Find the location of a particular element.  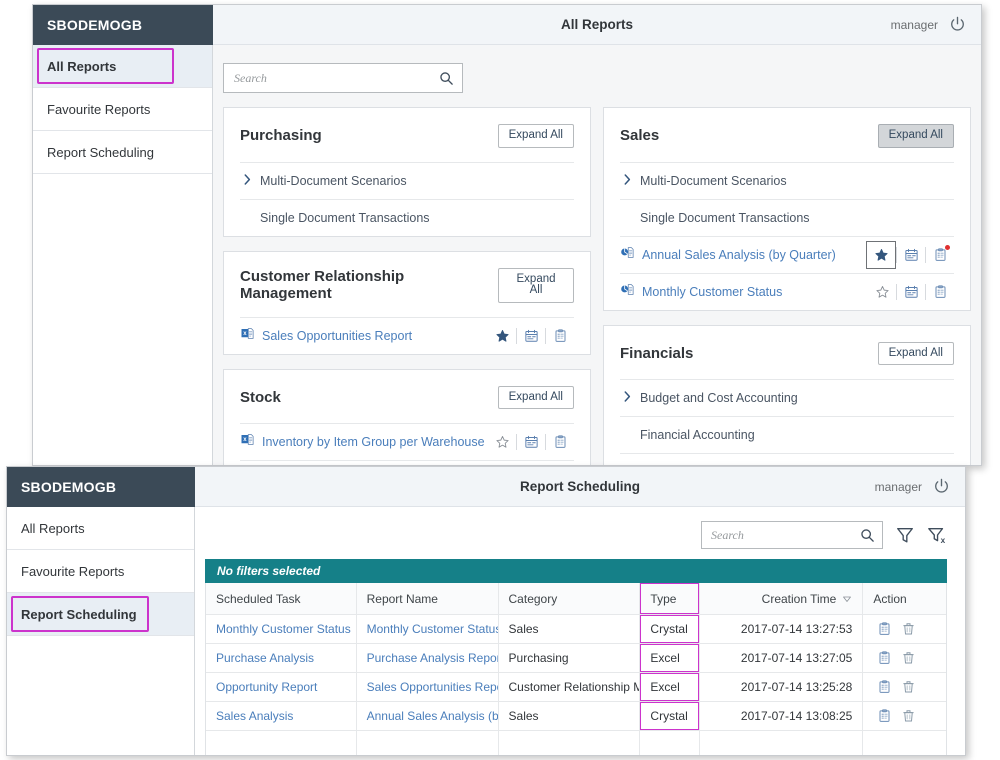

report-name-cell: Sales Opportunities Report is located at coordinates (428, 687).